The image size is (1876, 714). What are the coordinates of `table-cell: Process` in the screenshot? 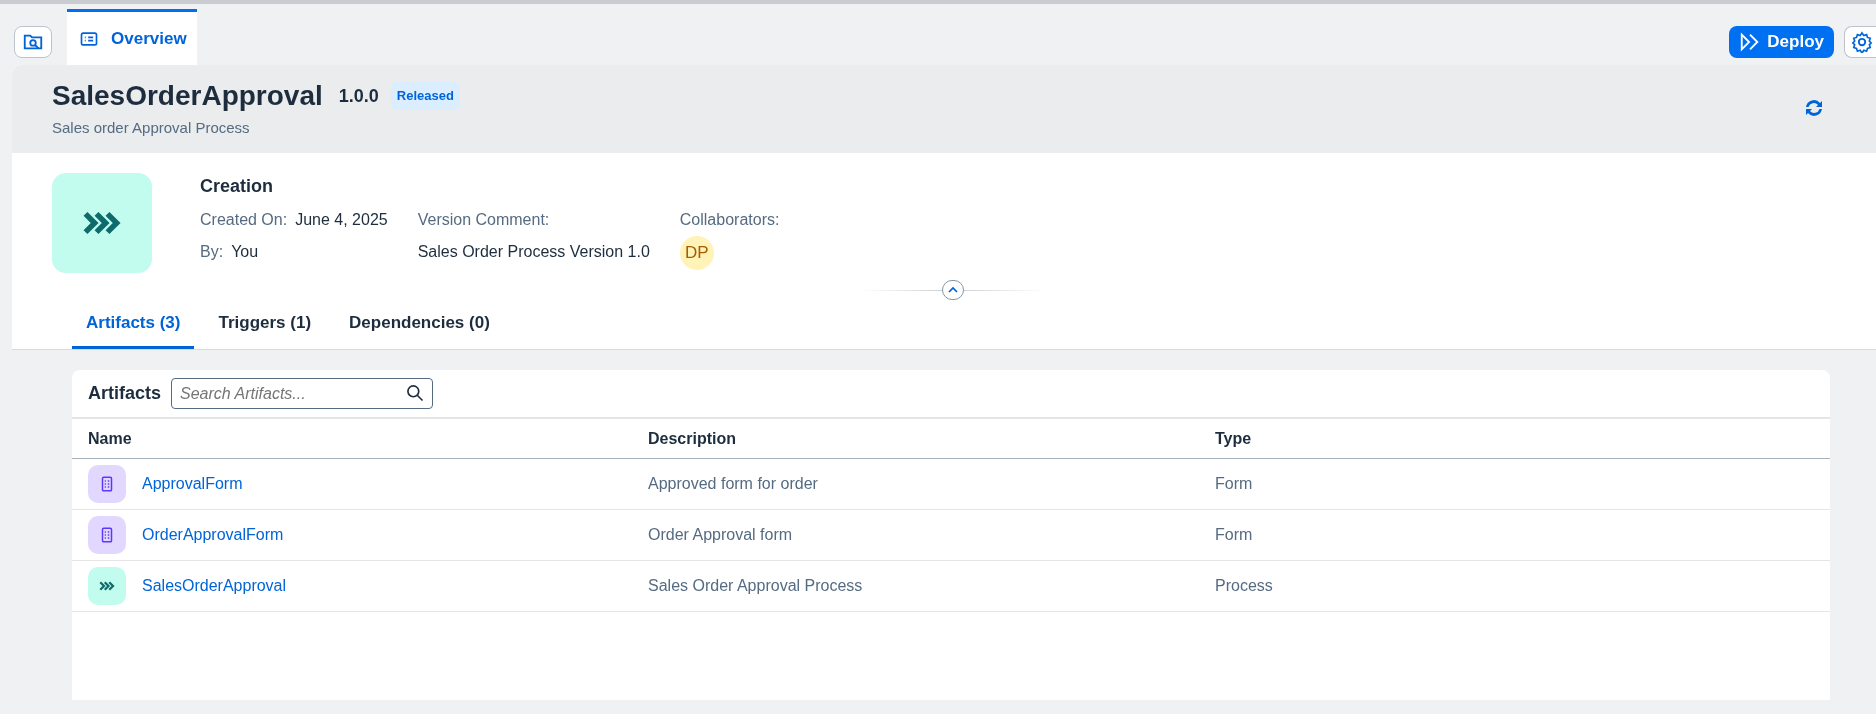 It's located at (1244, 585).